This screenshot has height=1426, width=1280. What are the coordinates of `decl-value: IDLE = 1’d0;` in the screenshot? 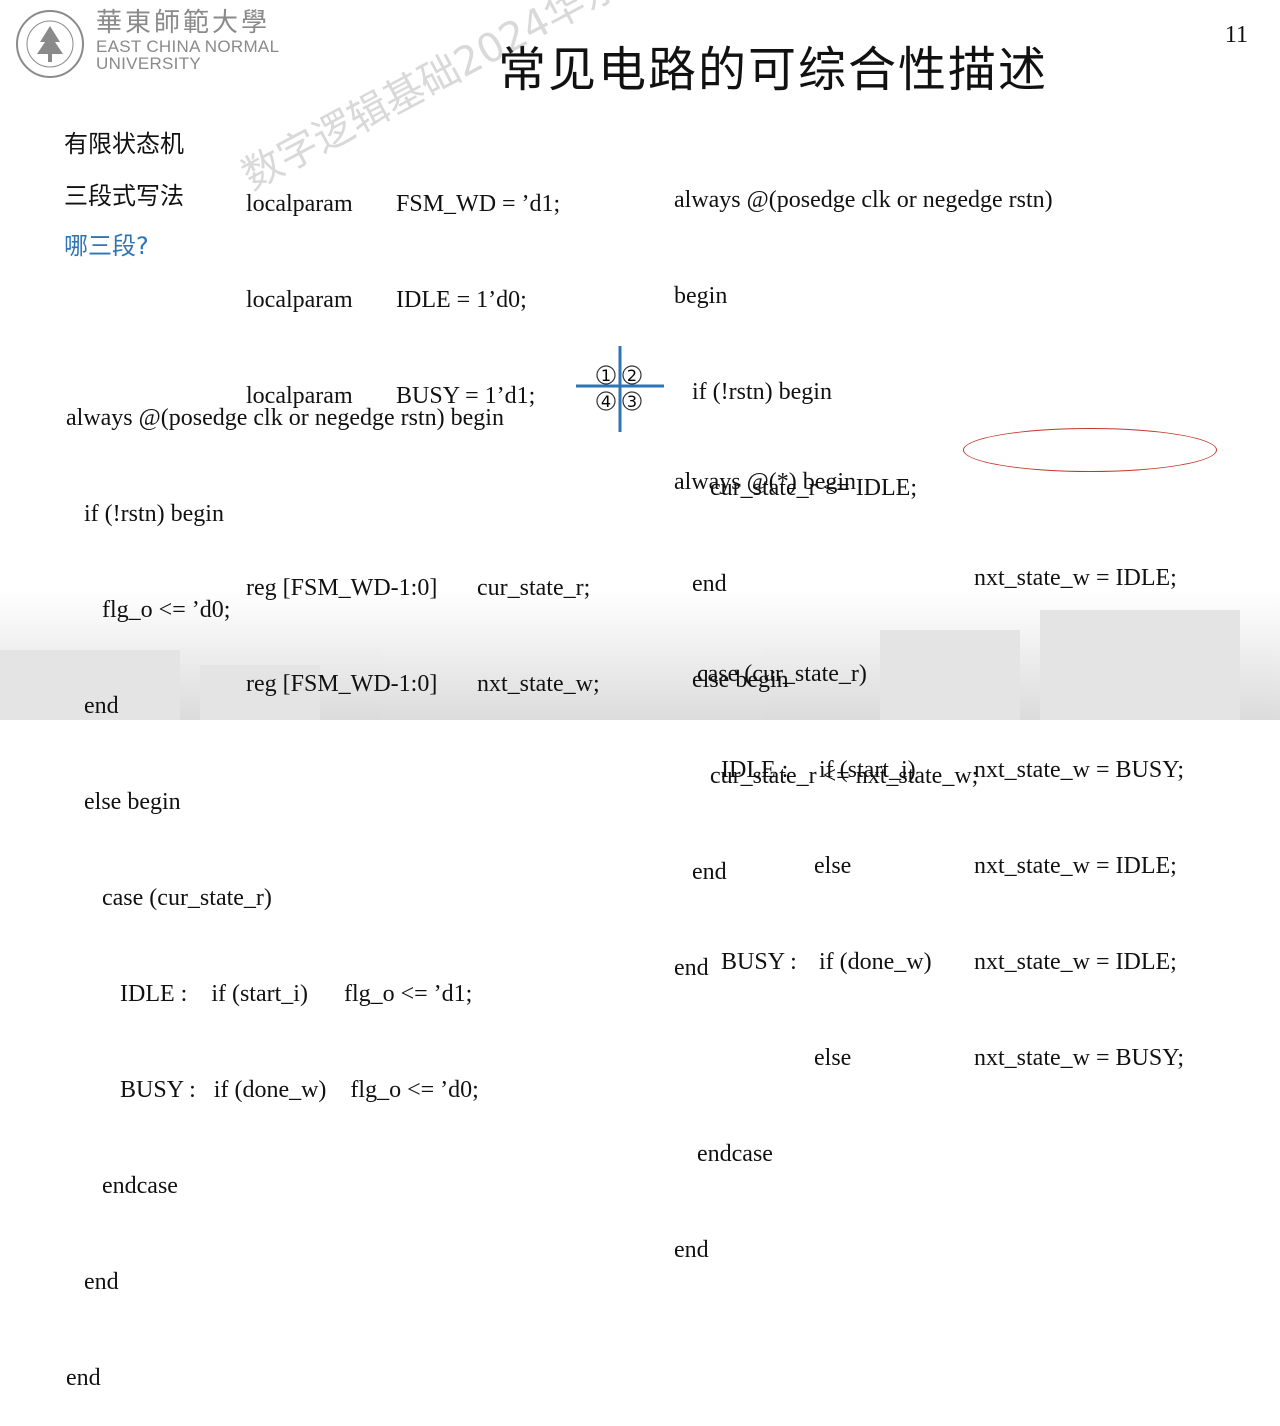 It's located at (461, 300).